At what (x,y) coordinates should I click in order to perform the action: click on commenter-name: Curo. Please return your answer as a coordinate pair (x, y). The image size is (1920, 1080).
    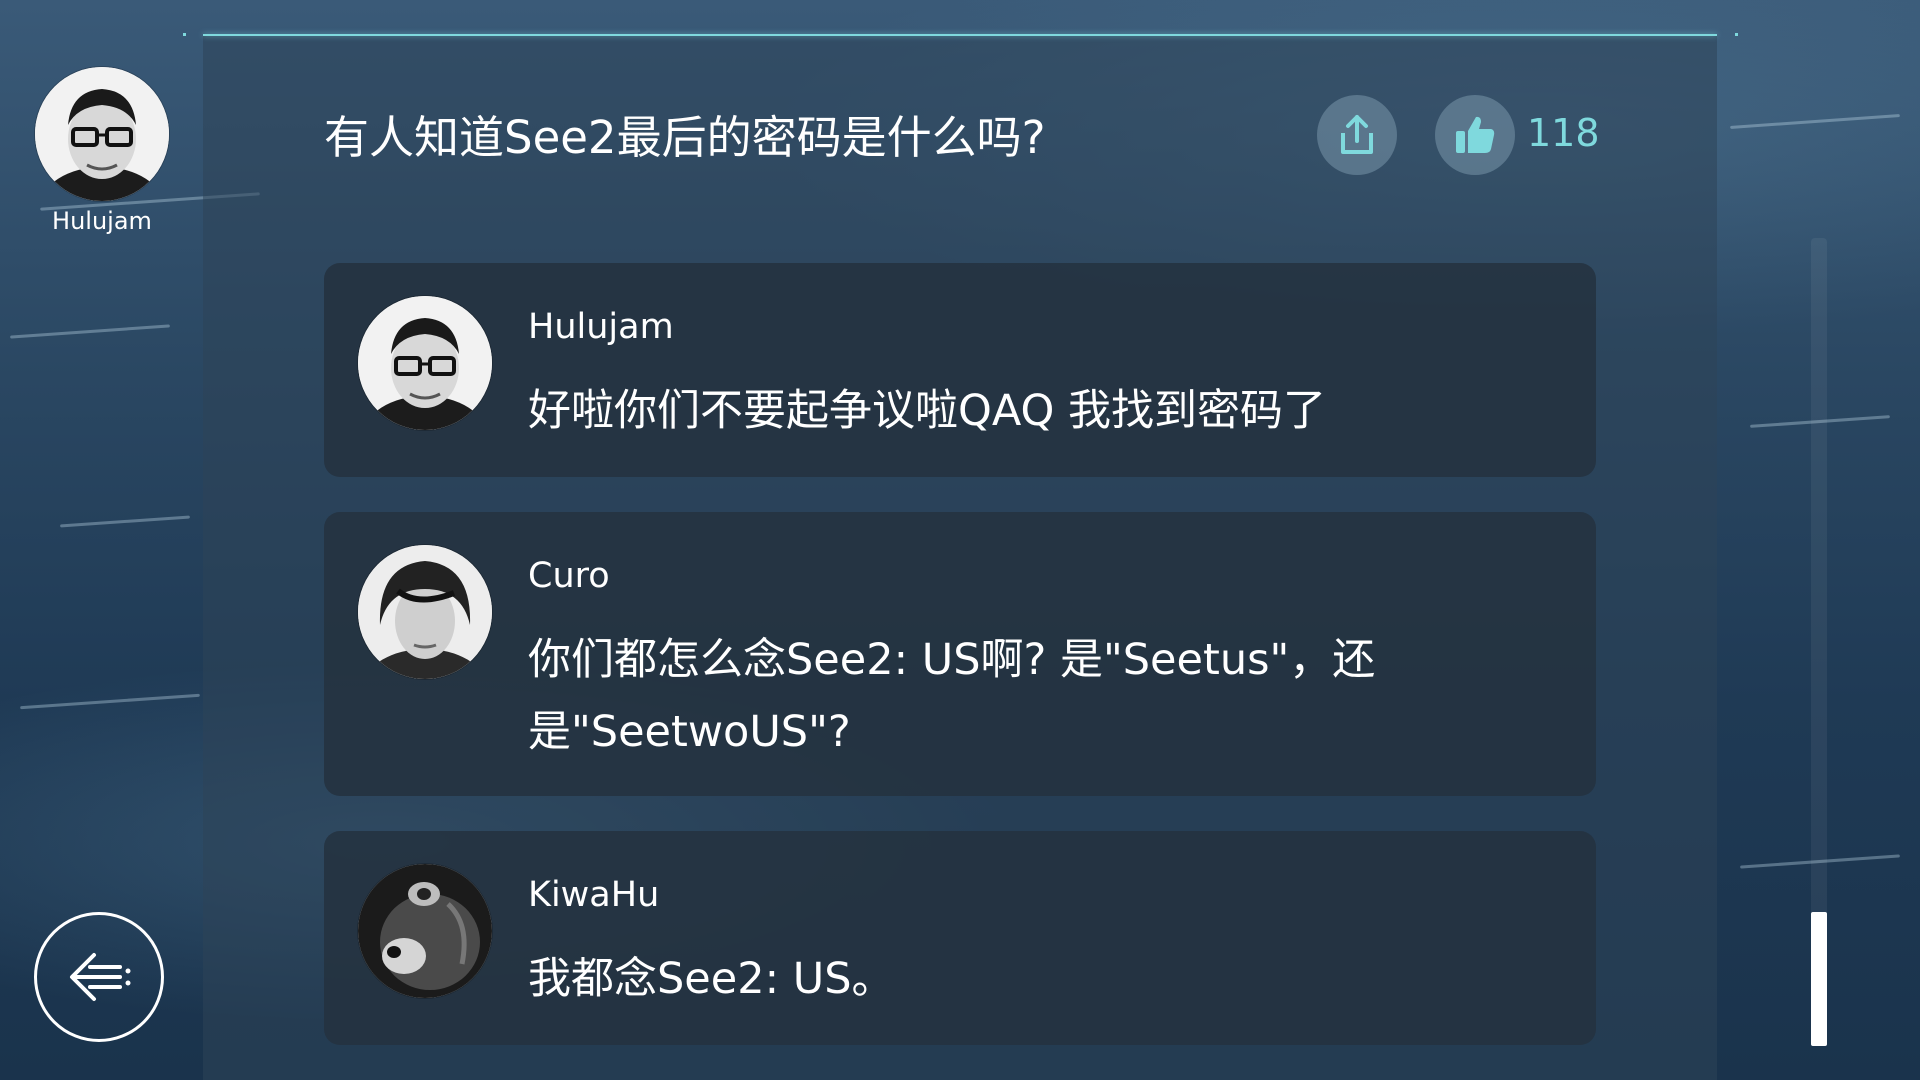
    Looking at the image, I should click on (569, 576).